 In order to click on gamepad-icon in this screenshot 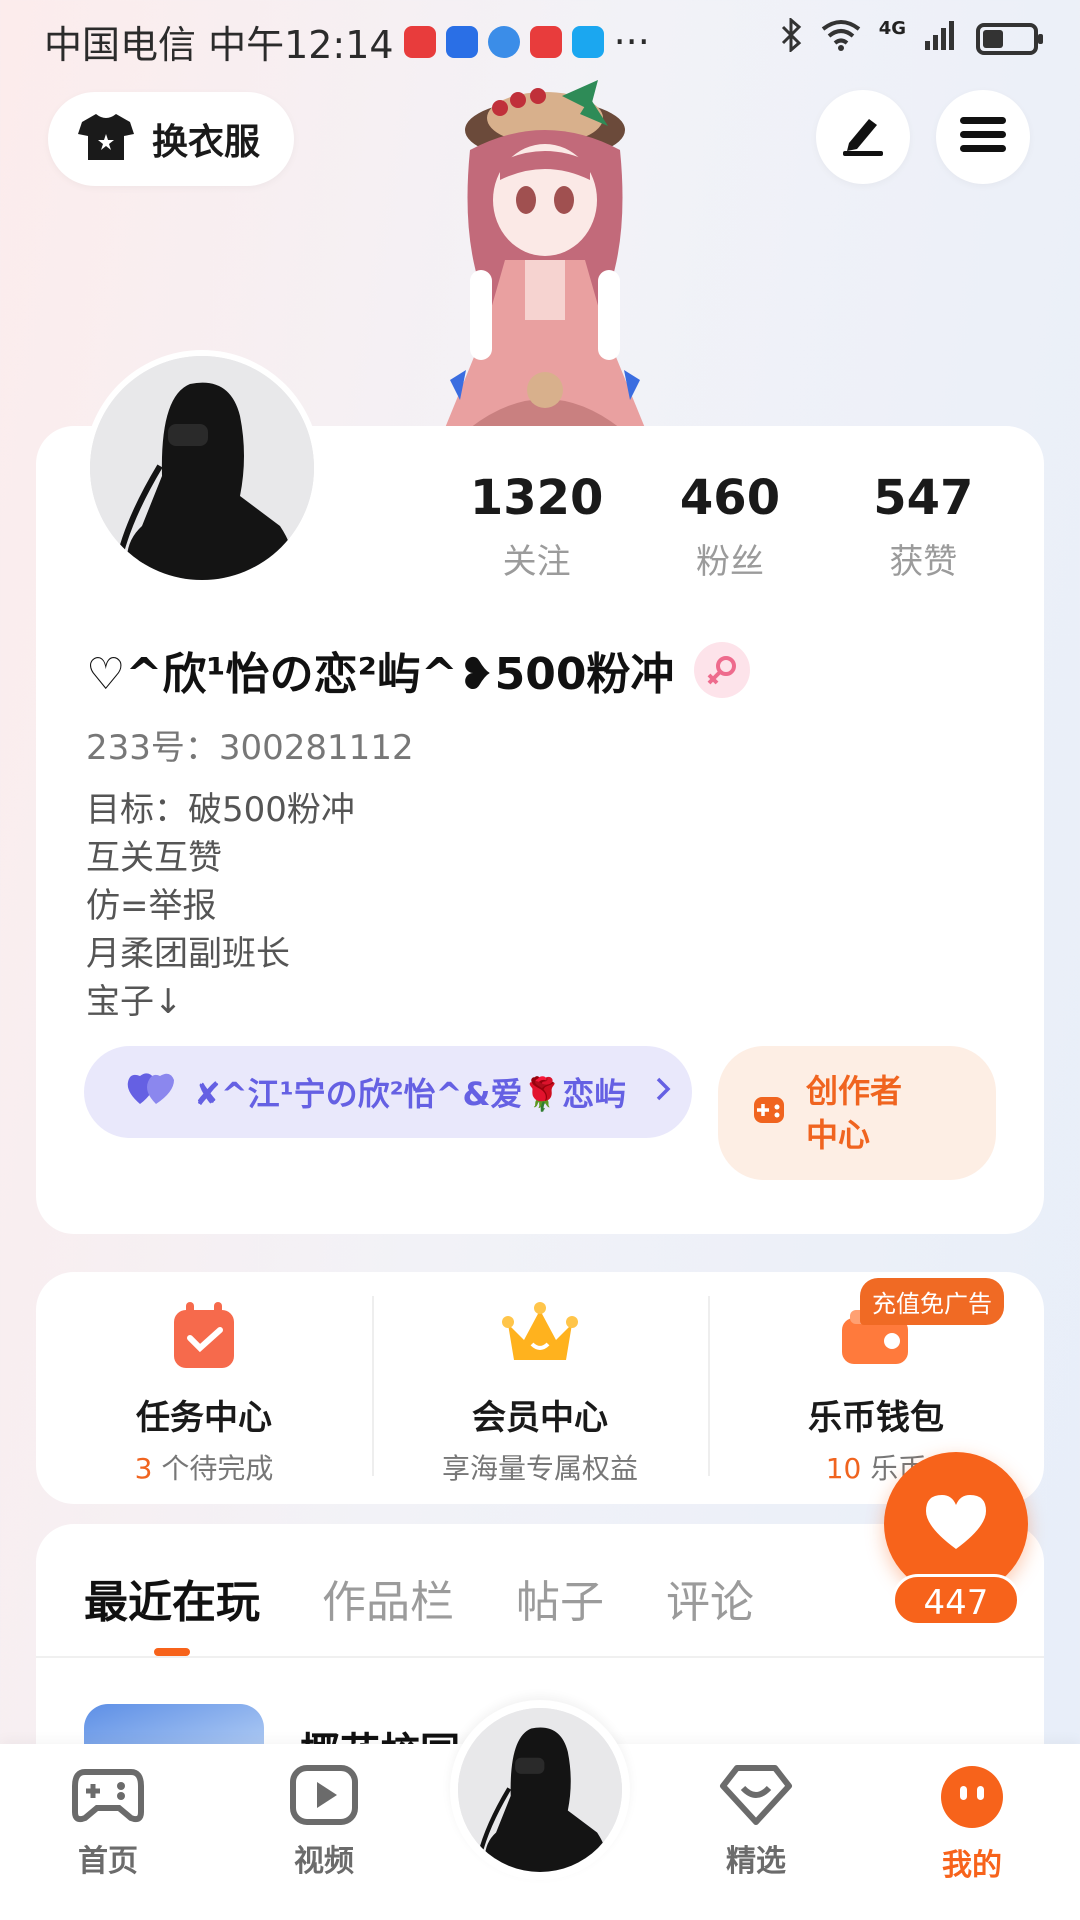, I will do `click(108, 1799)`.